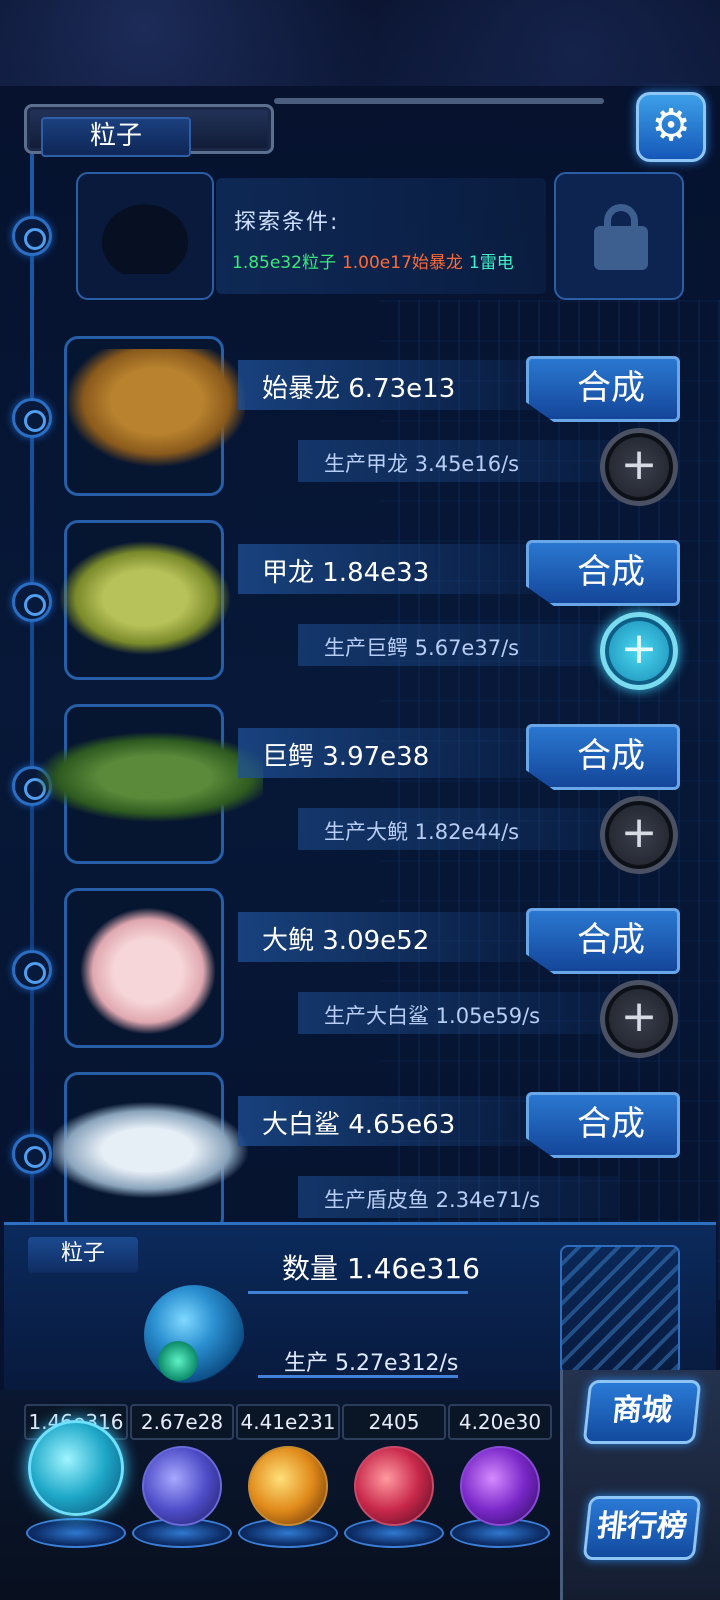 Image resolution: width=720 pixels, height=1600 pixels. Describe the element at coordinates (116, 137) in the screenshot. I see `currency-label: 粒子` at that location.